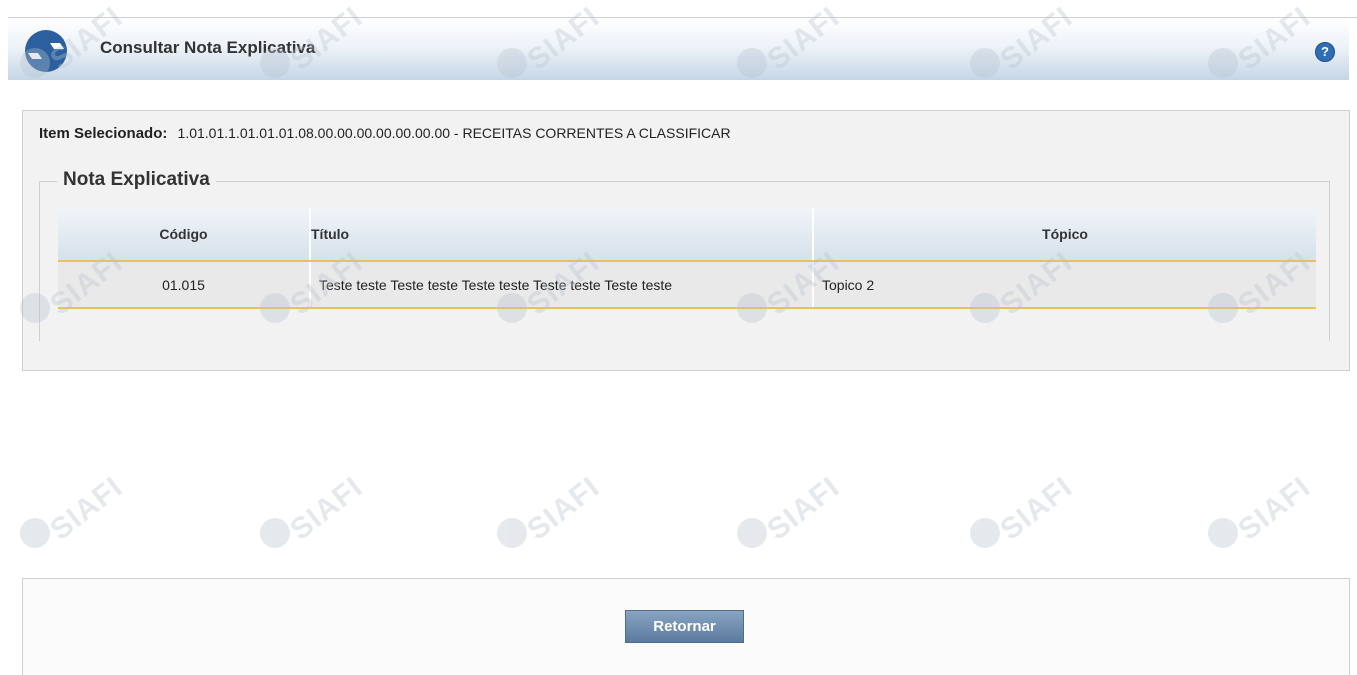  I want to click on column-header-topico: Tópico, so click(1064, 235).